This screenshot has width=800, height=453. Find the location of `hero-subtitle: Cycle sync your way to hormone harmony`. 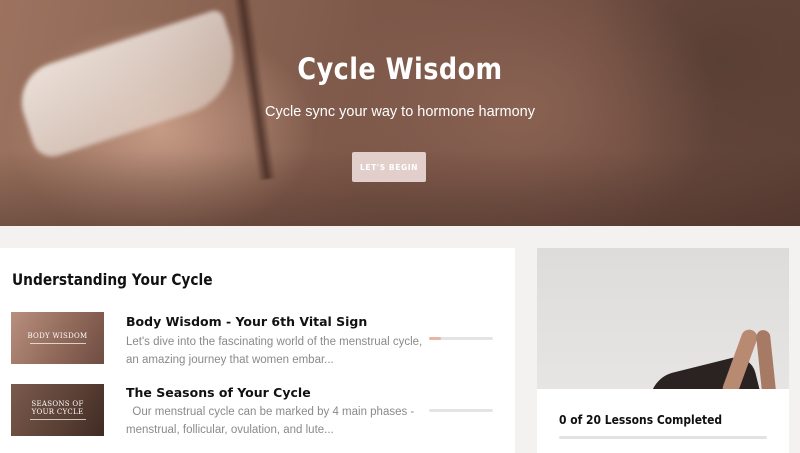

hero-subtitle: Cycle sync your way to hormone harmony is located at coordinates (400, 112).